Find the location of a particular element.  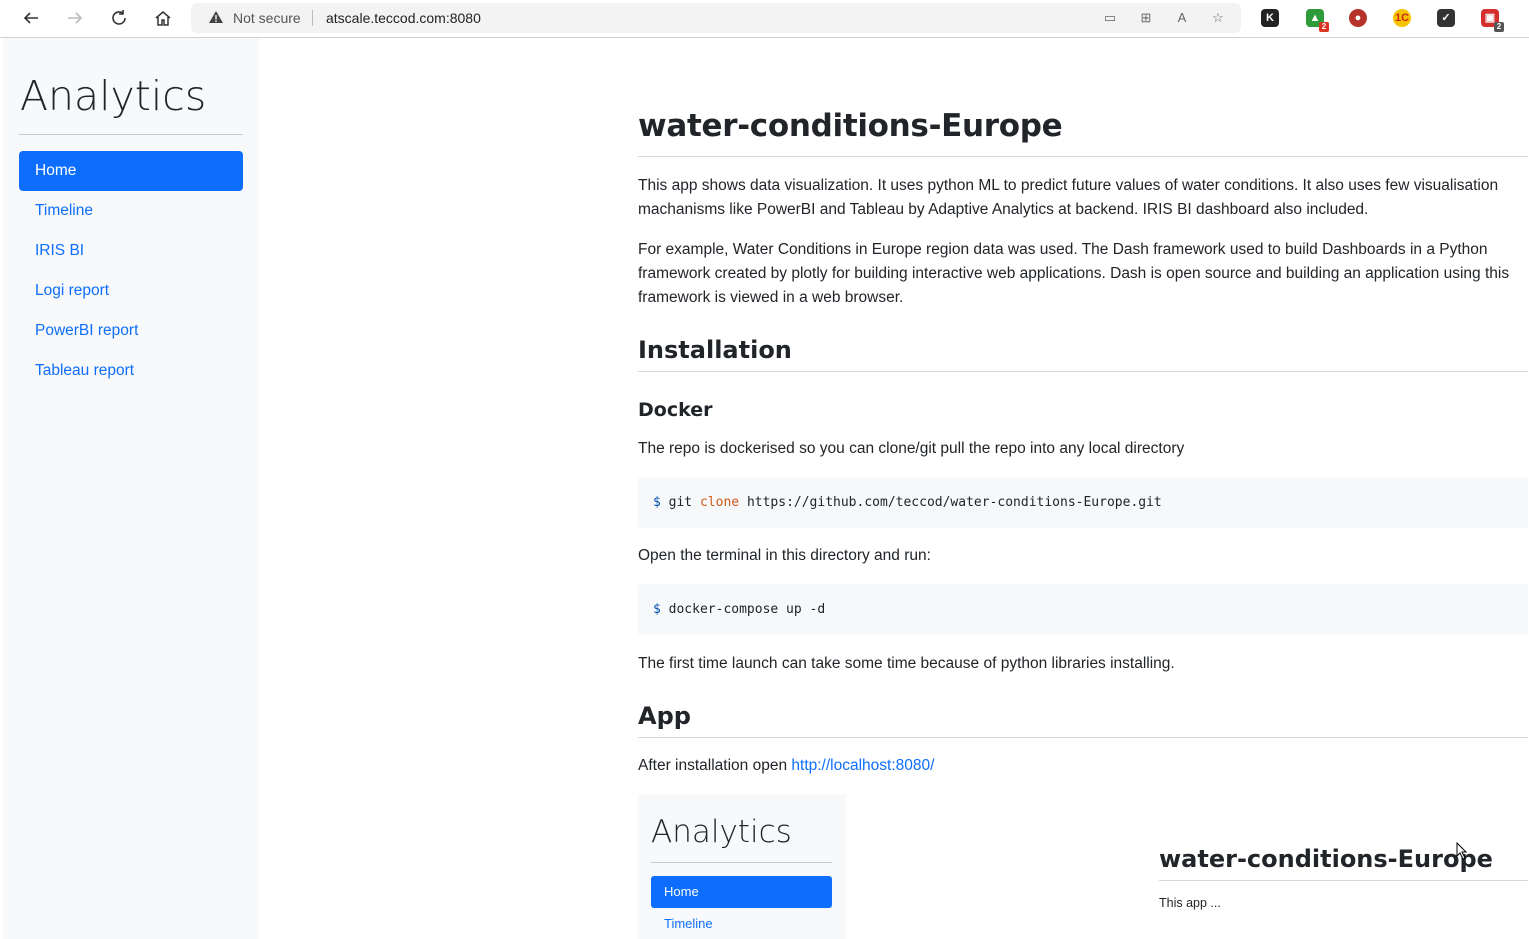

sidebar-item-tableau-report: Tableau report is located at coordinates (131, 371).